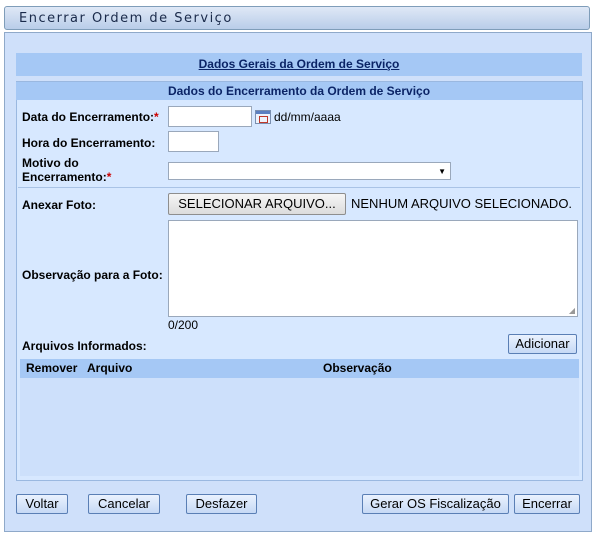 This screenshot has height=536, width=596. I want to click on motivo-select: ▼, so click(309, 171).